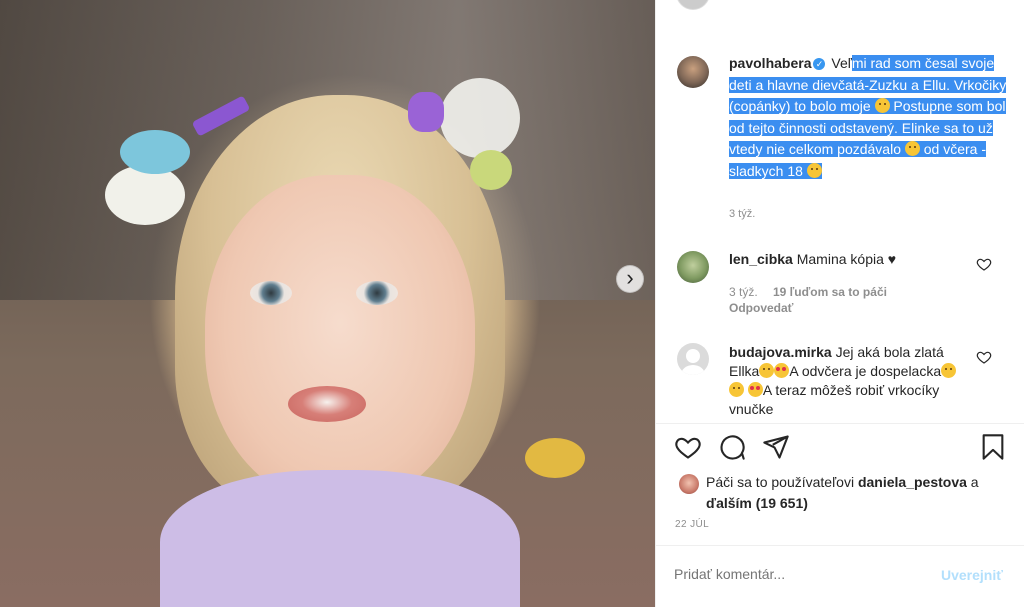  I want to click on chevron-right-icon: ›, so click(630, 279).